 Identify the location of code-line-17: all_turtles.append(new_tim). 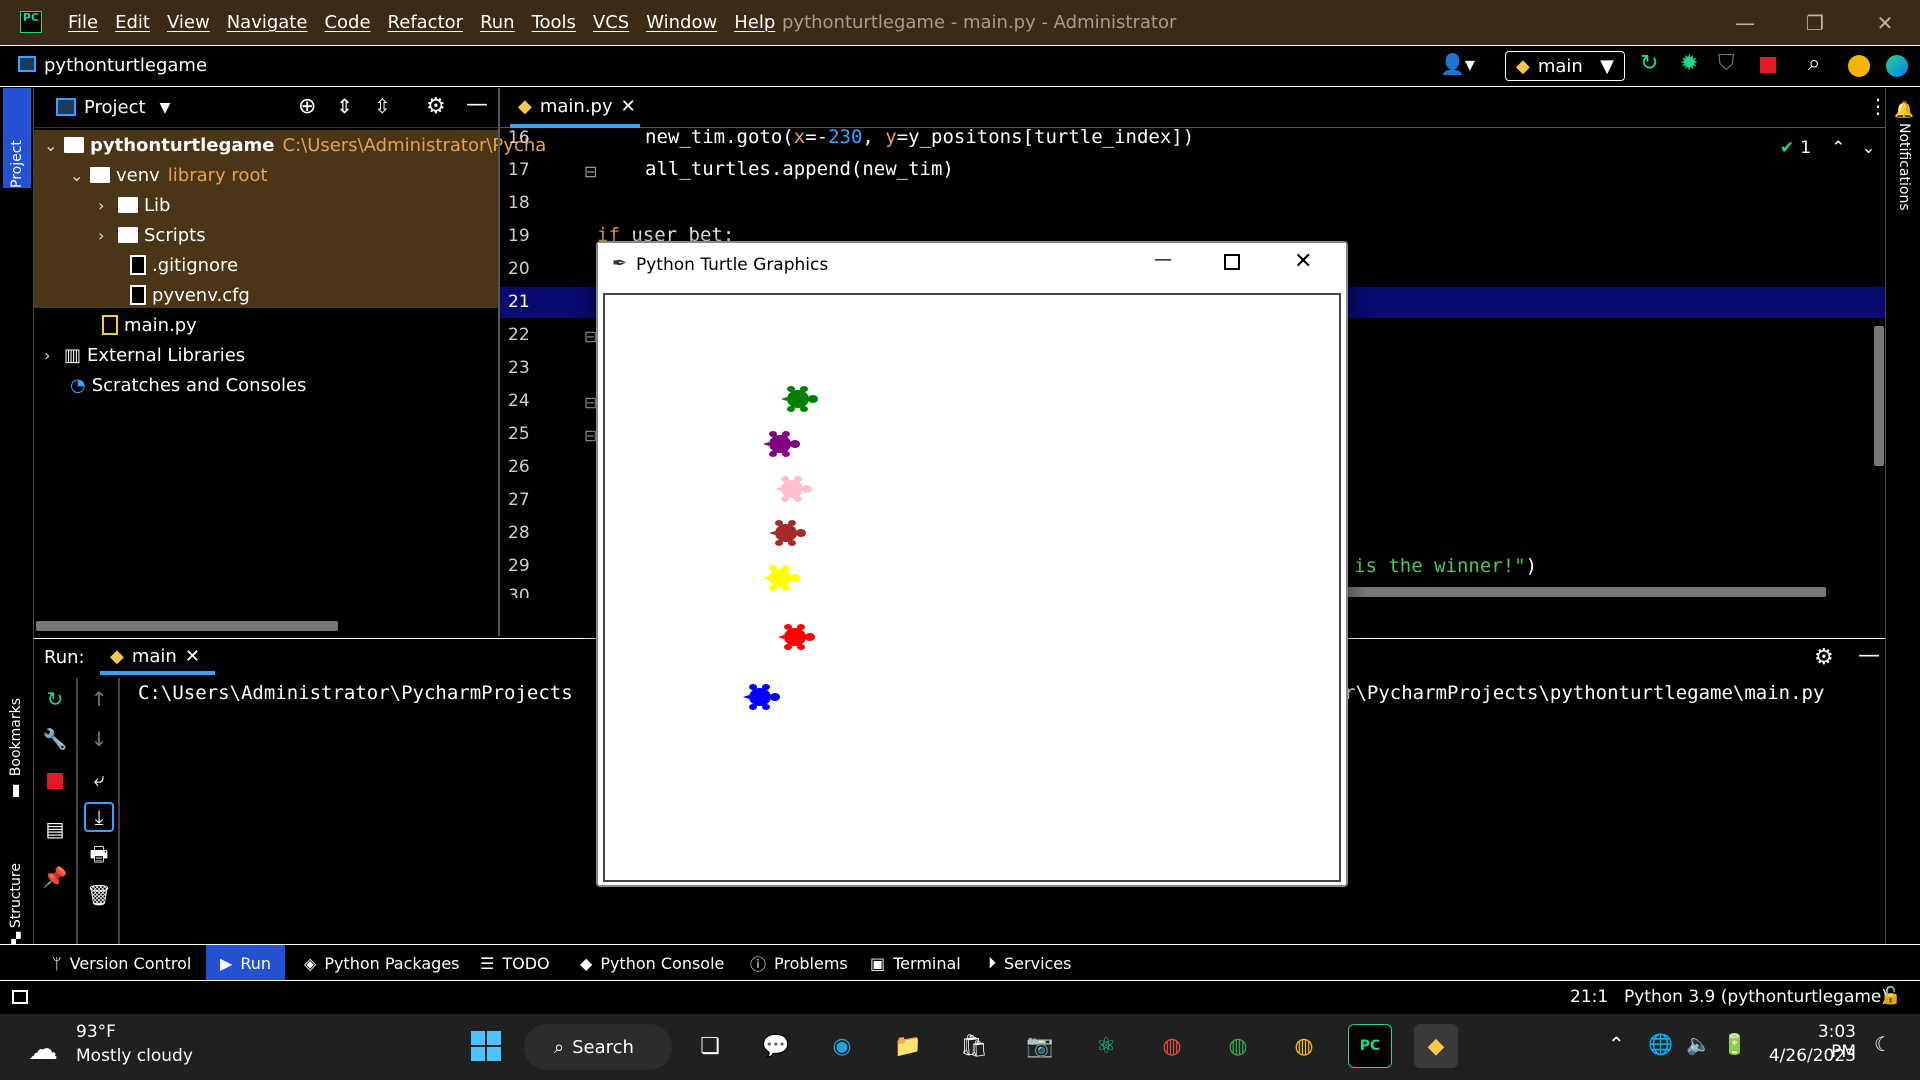
(799, 169).